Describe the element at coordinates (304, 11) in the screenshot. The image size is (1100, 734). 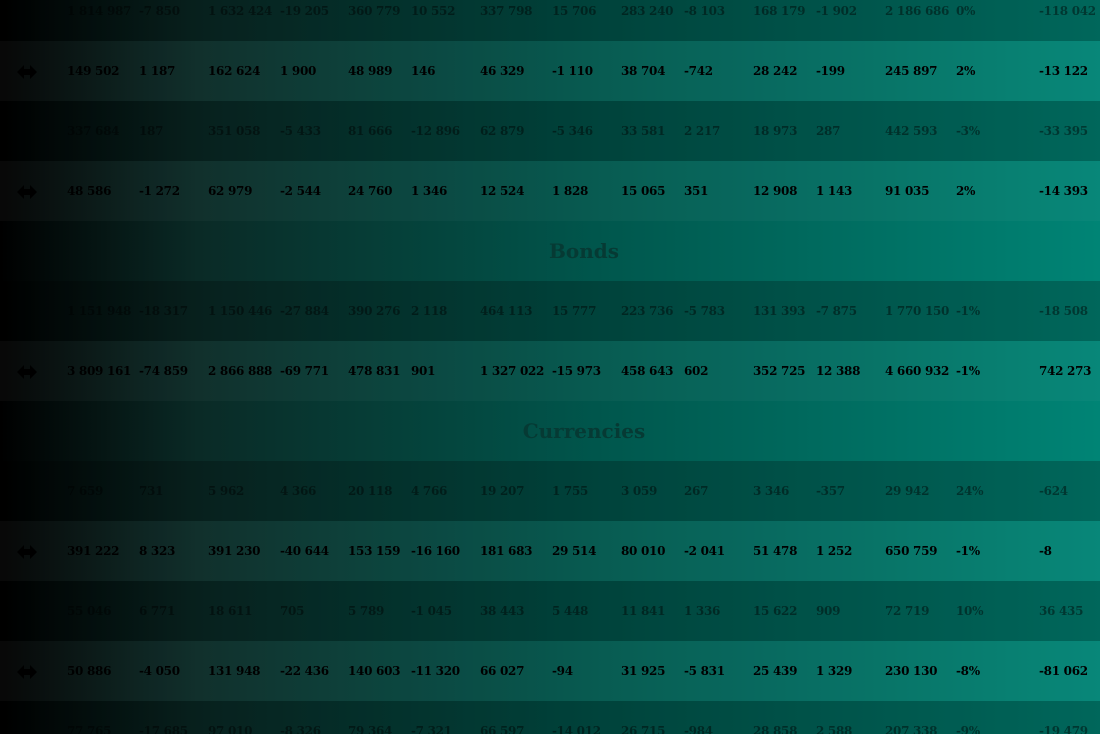
I see `cell-short-change: -19 205` at that location.